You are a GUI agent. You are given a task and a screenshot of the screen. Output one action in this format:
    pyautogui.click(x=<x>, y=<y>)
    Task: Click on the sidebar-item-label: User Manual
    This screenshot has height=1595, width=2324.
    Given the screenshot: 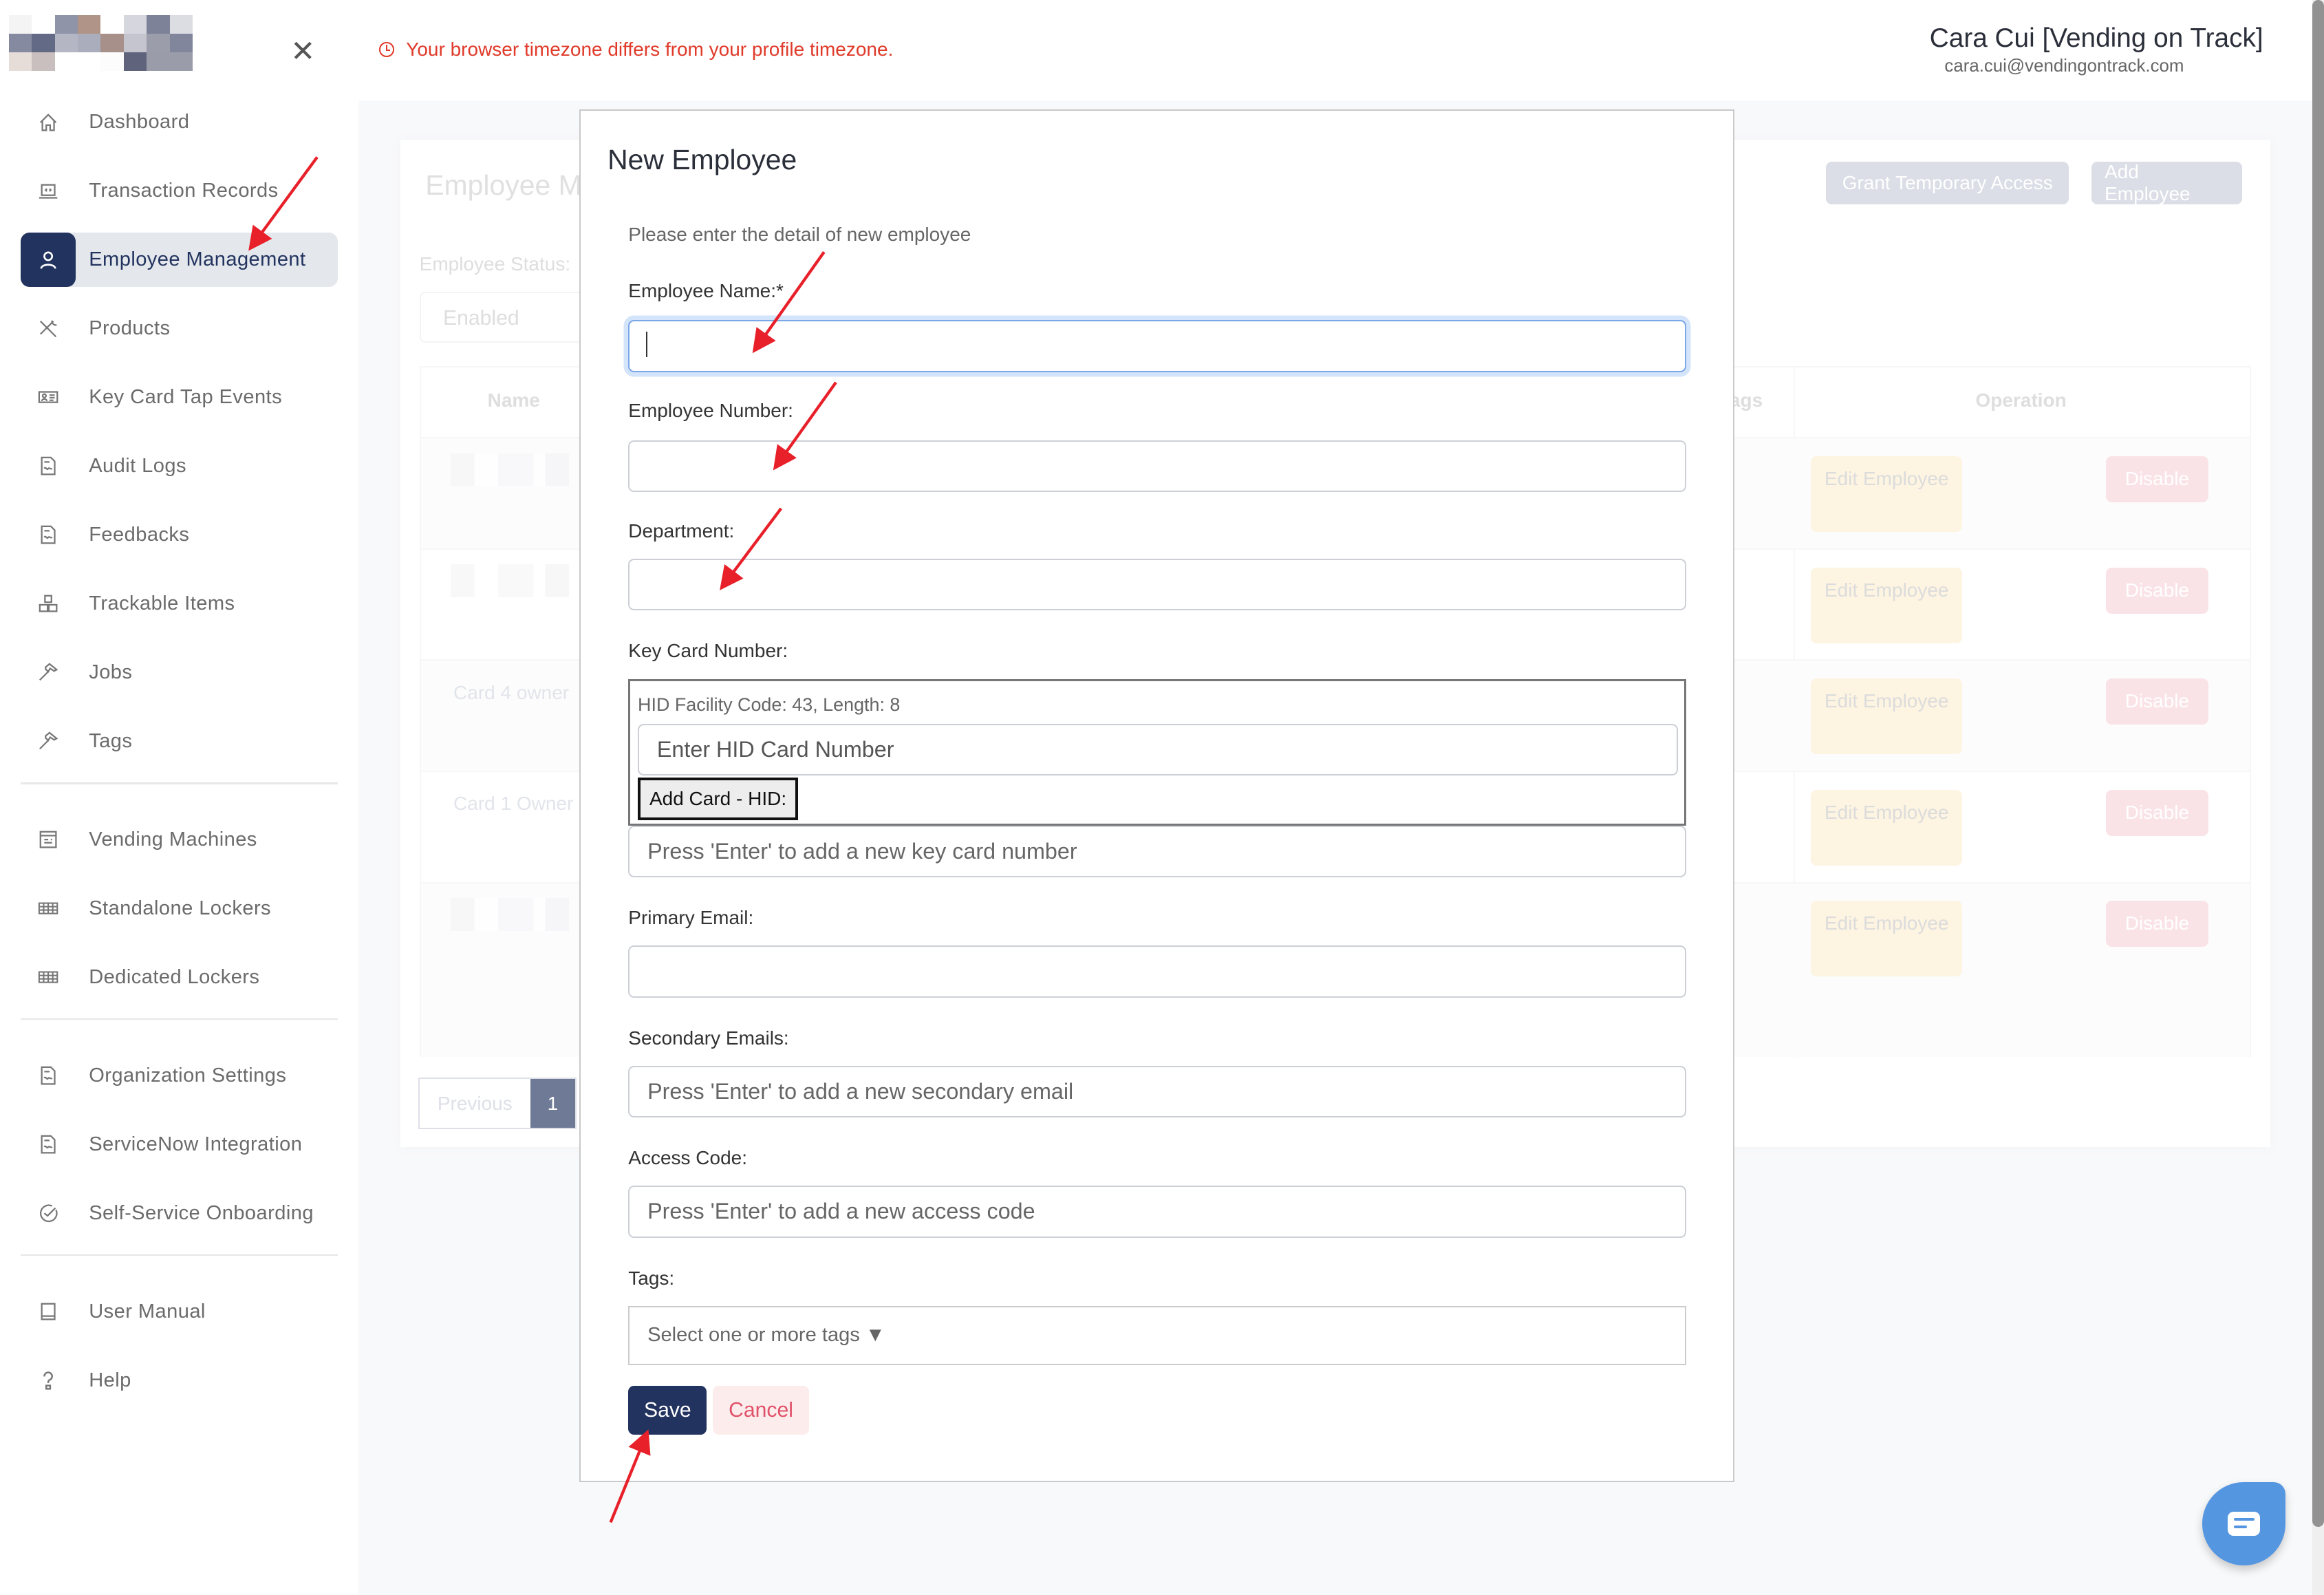 What is the action you would take?
    pyautogui.click(x=147, y=1311)
    